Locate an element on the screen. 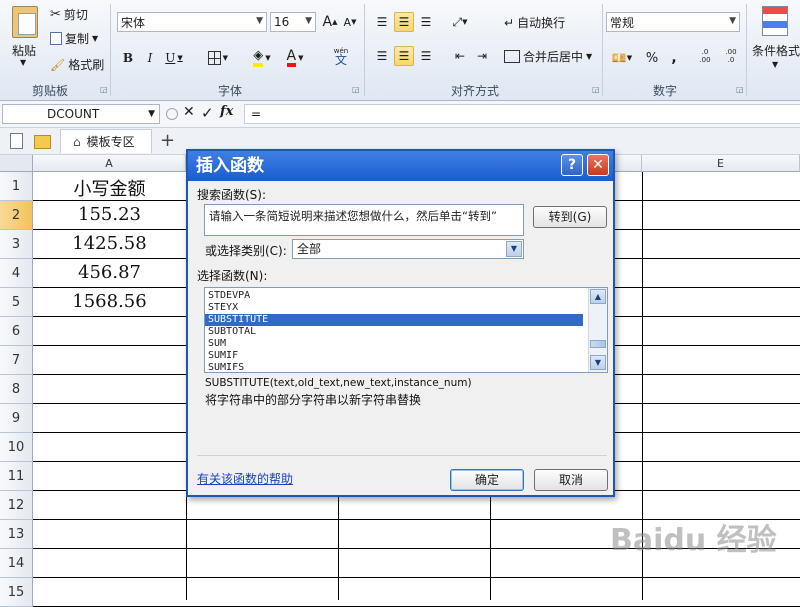  brush-icon: 🖌 is located at coordinates (58, 64).